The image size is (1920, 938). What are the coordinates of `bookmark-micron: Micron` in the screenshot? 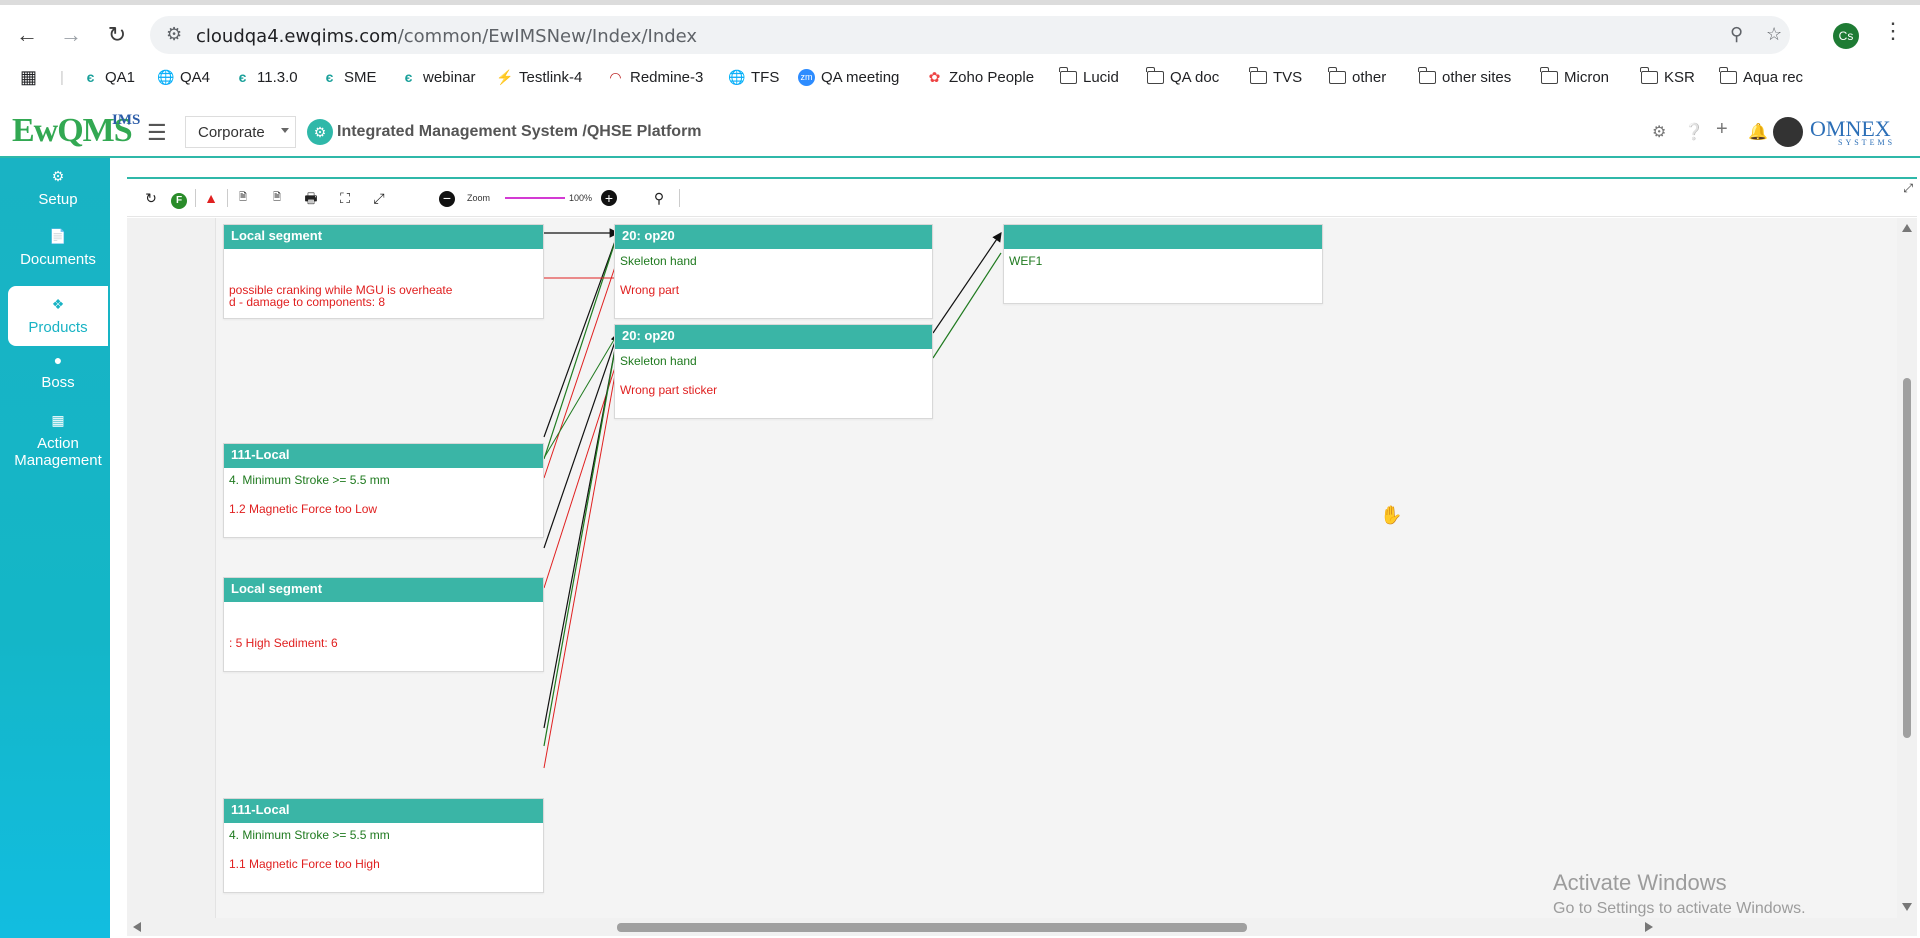 It's located at (1574, 76).